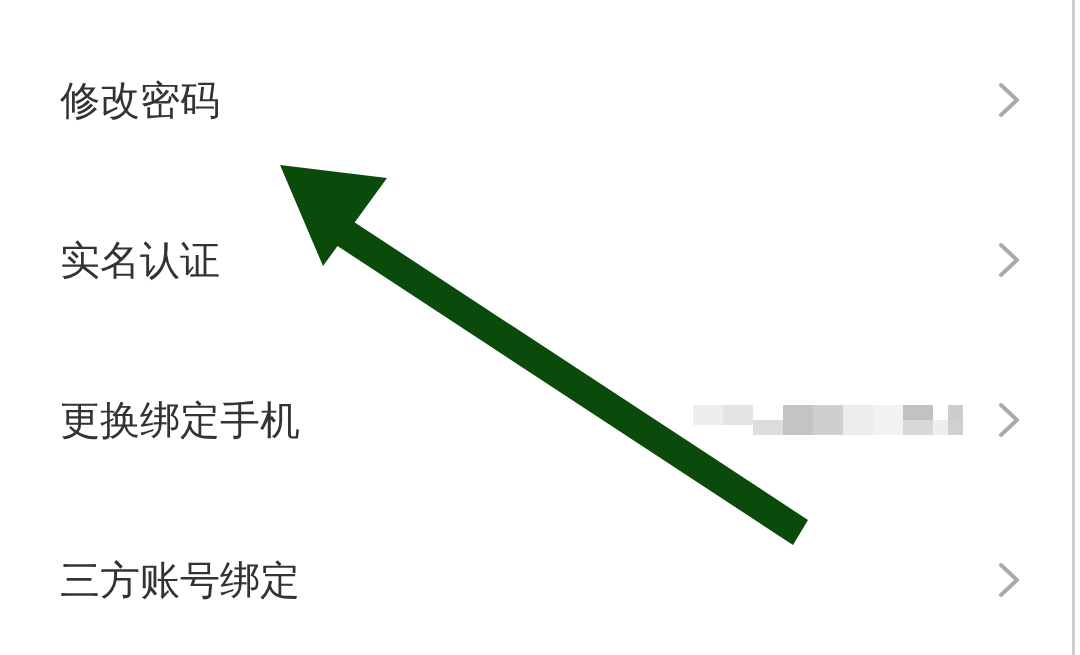 The height and width of the screenshot is (655, 1080). What do you see at coordinates (180, 580) in the screenshot?
I see `setting-label: 三方账号绑定` at bounding box center [180, 580].